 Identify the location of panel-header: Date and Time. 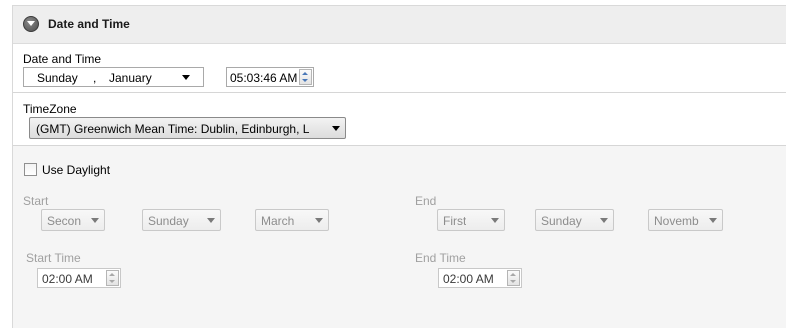
(399, 25).